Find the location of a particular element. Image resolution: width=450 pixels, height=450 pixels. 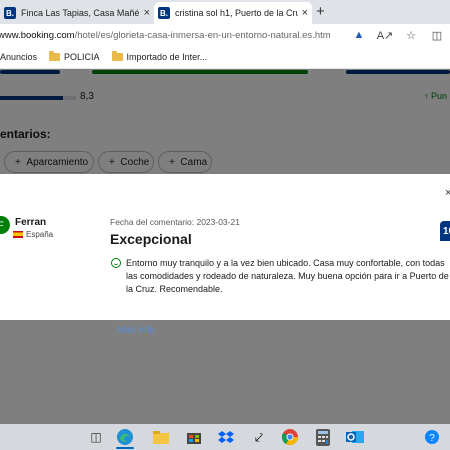

bookmark-label: Anuncios is located at coordinates (19, 57).